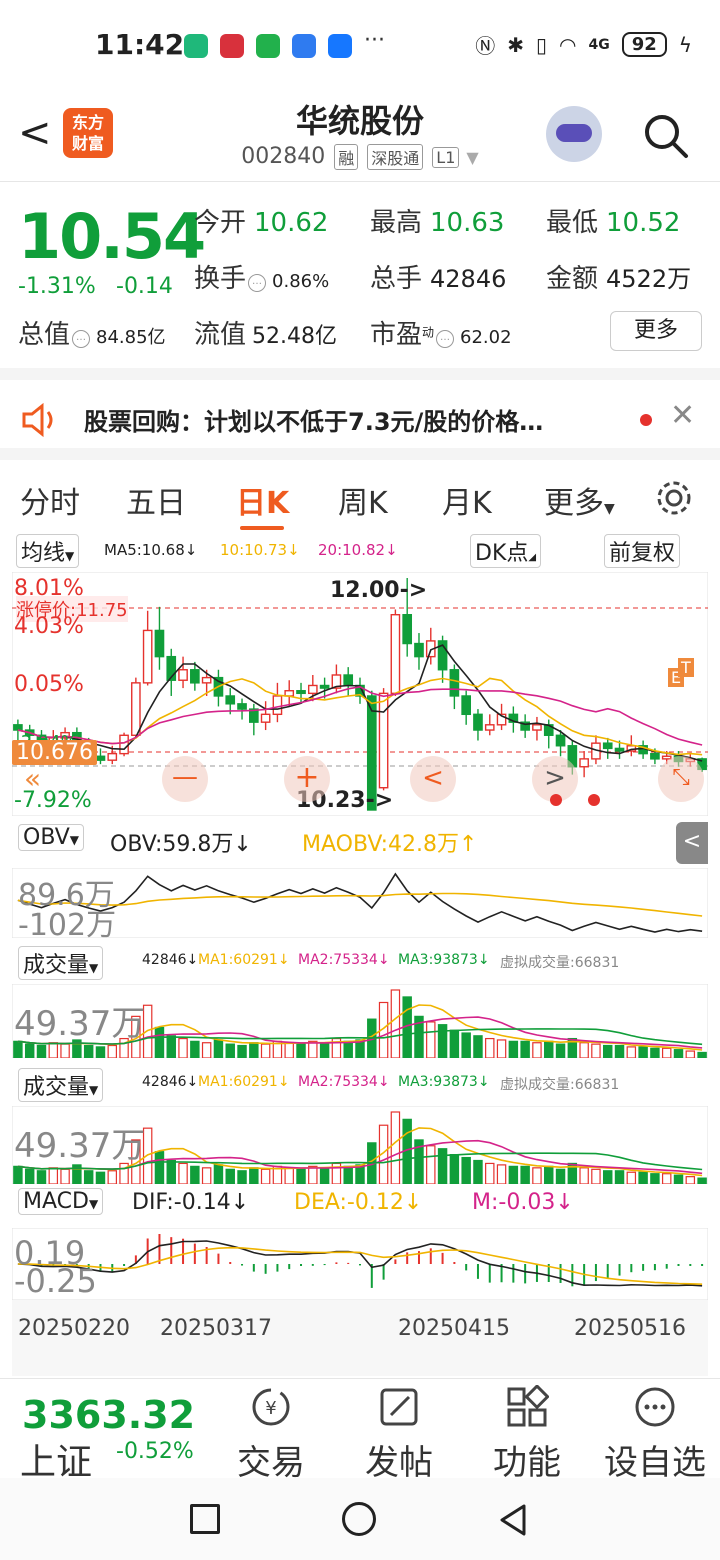  What do you see at coordinates (428, 332) in the screenshot?
I see `pe-dynamic-mark: 动` at bounding box center [428, 332].